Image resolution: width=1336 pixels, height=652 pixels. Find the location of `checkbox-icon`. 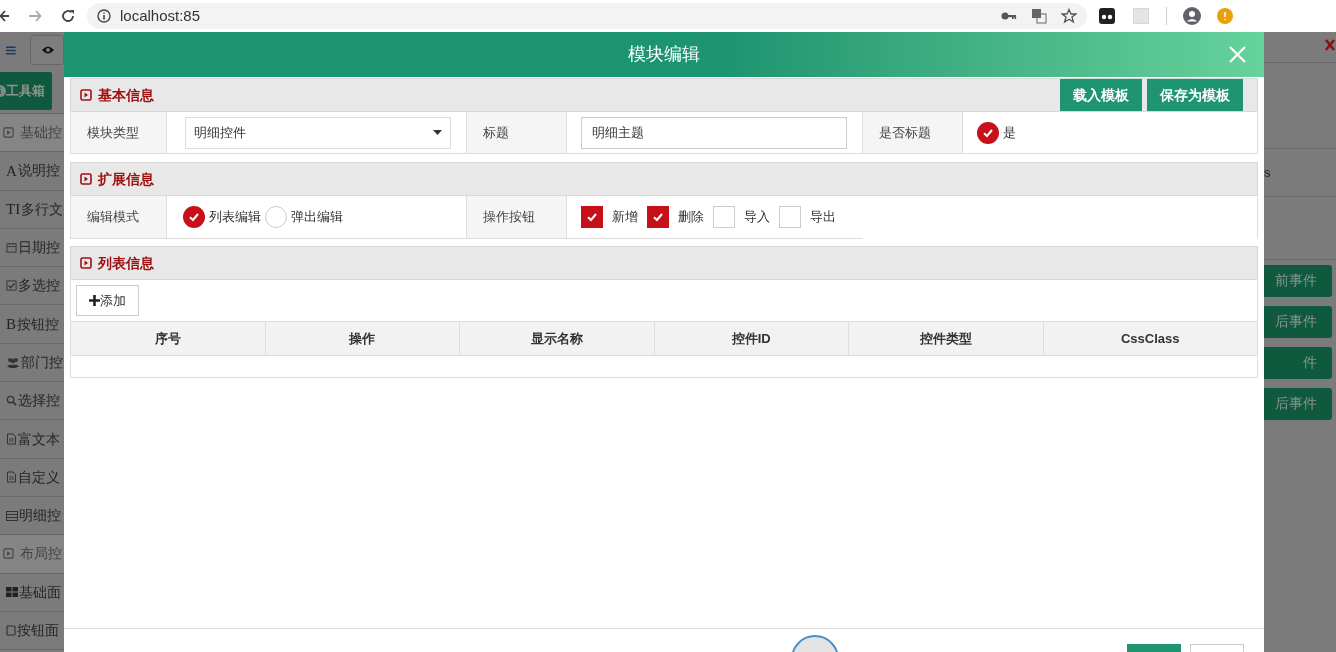

checkbox-icon is located at coordinates (11, 286).